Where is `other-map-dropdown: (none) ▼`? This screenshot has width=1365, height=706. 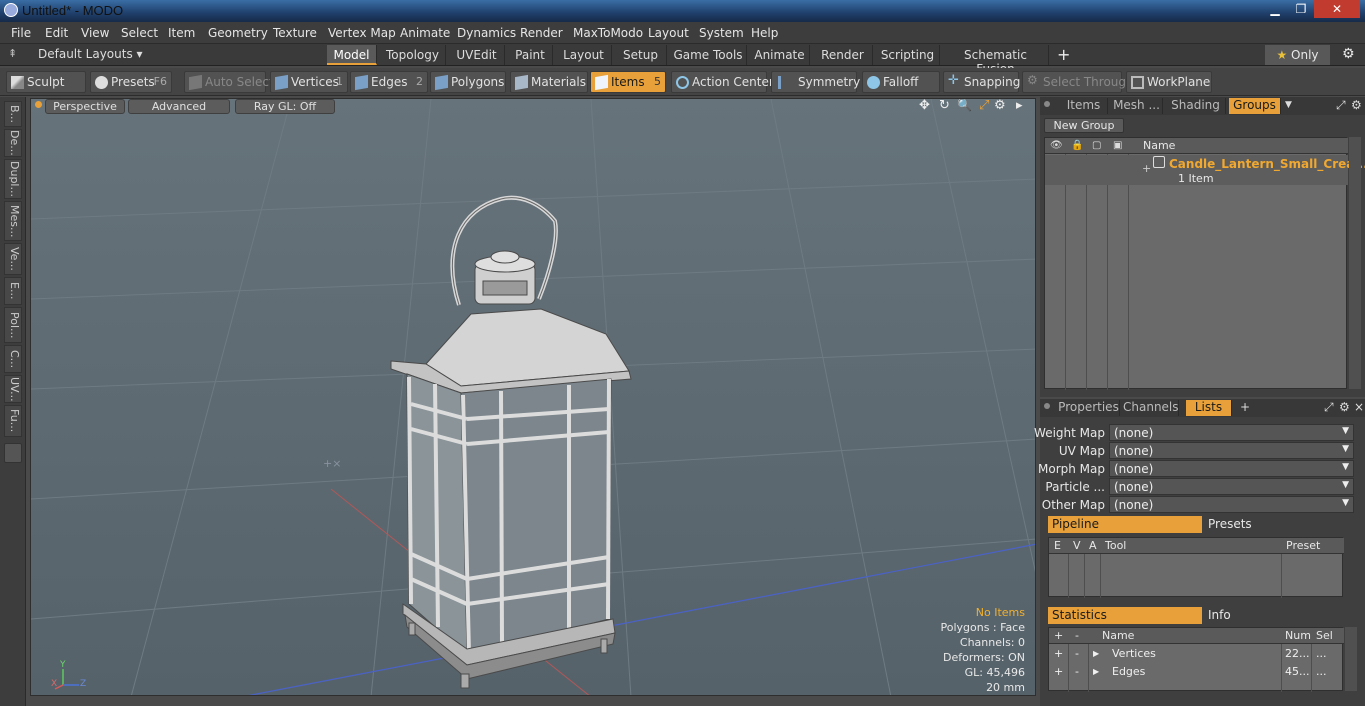
other-map-dropdown: (none) ▼ is located at coordinates (1231, 504).